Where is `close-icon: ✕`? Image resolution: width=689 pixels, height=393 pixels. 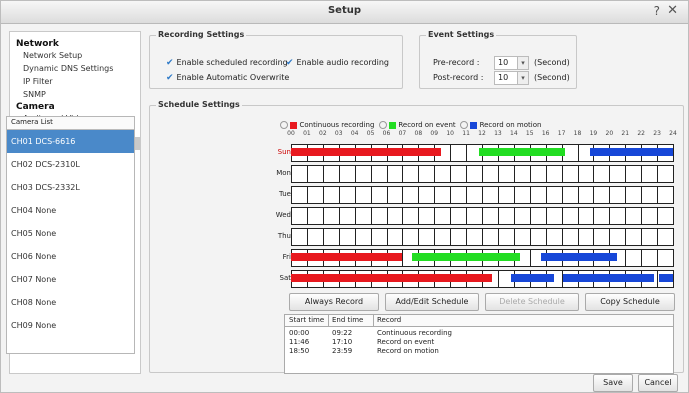
close-icon: ✕ is located at coordinates (672, 10).